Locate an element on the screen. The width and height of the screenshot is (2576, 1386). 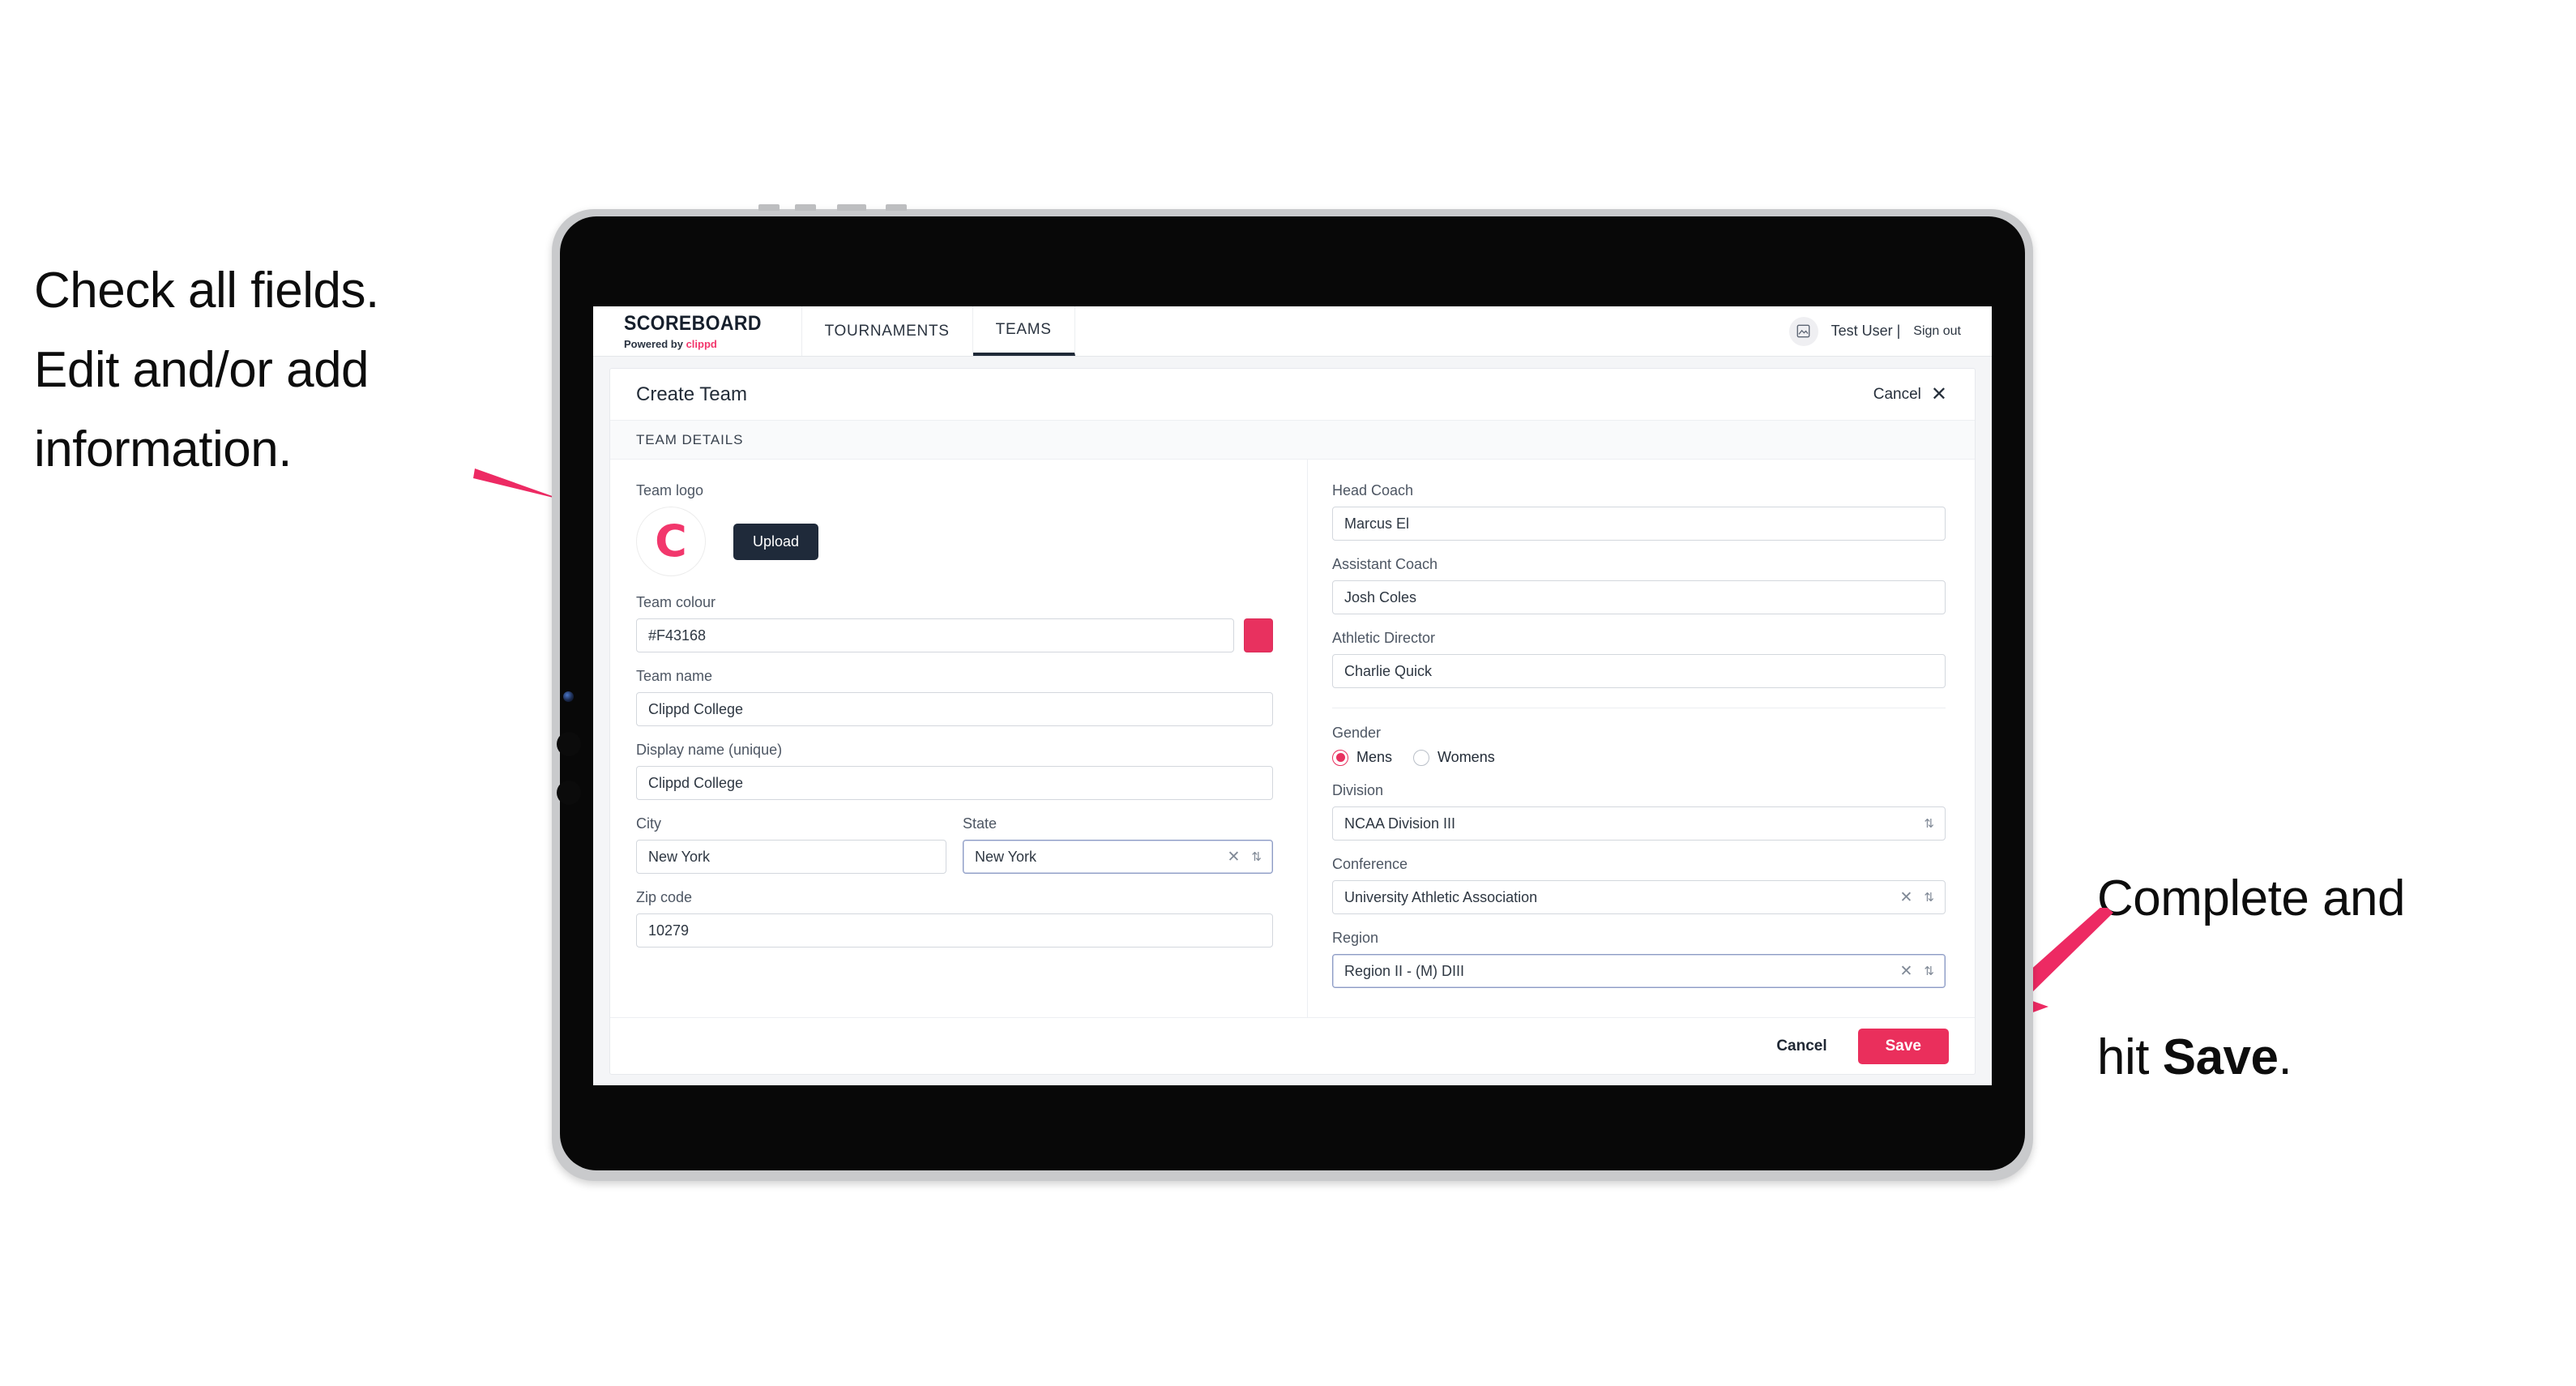
nav-tab-teams: TEAMS is located at coordinates (1023, 331).